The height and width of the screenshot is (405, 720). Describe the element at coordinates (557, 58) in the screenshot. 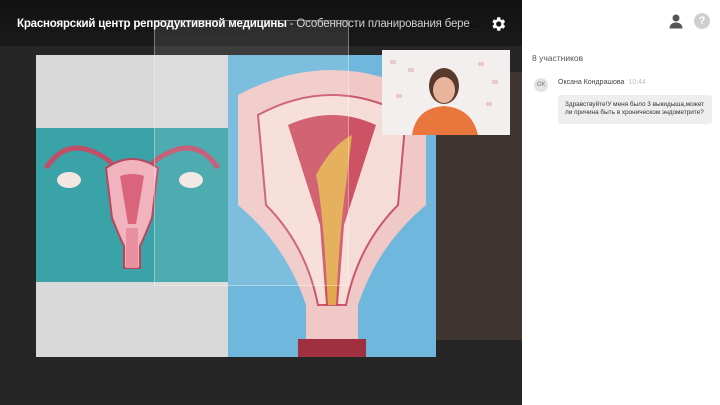

I see `participants-count: 8 участников` at that location.